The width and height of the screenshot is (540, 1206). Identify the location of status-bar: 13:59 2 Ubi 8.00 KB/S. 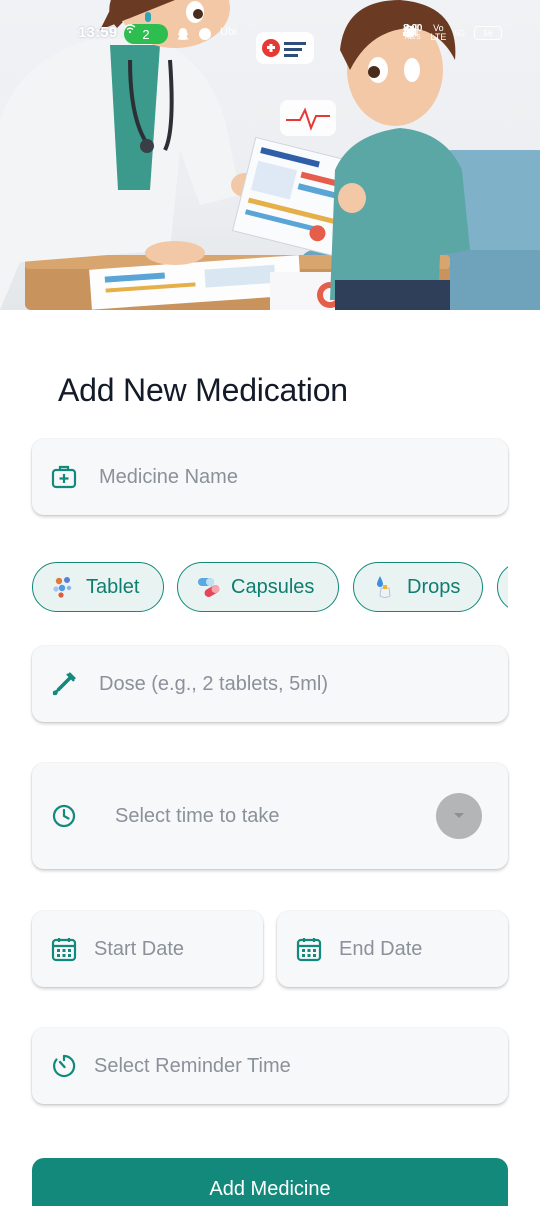
(270, 34).